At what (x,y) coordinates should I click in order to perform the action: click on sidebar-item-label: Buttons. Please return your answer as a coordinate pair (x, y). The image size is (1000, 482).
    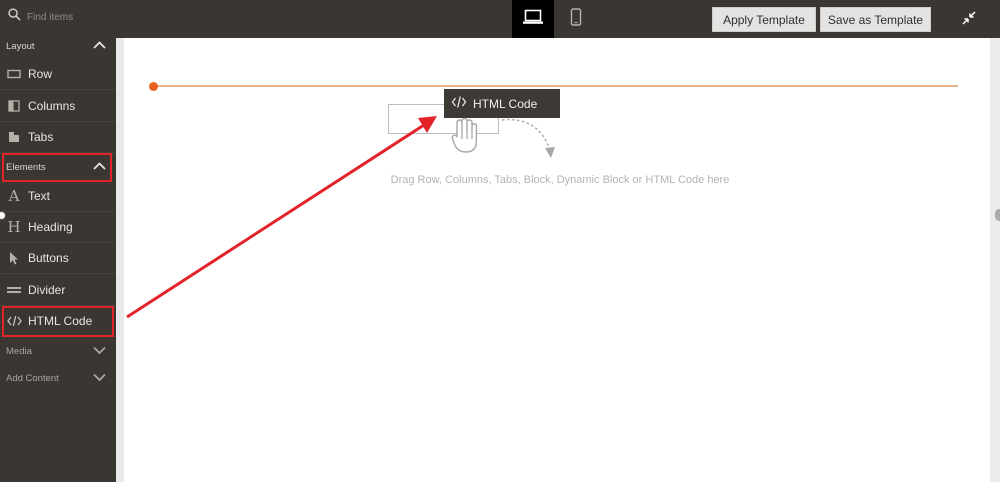
    Looking at the image, I should click on (48, 258).